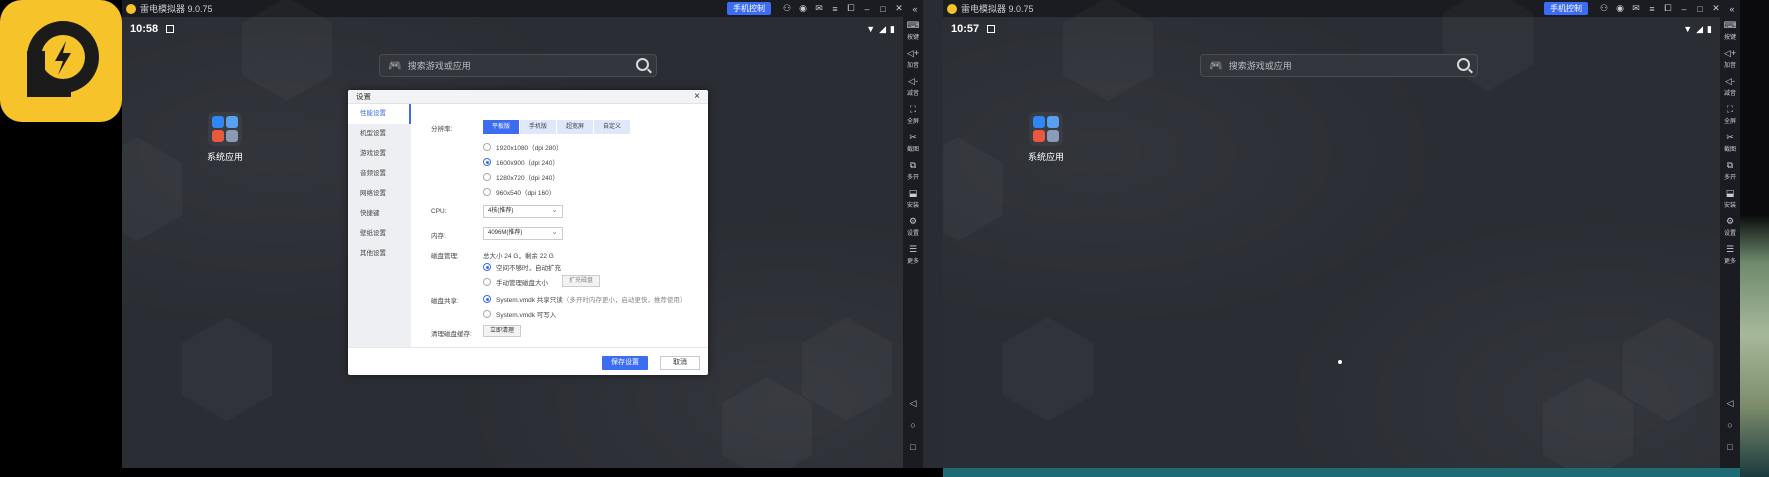 The width and height of the screenshot is (1769, 477). What do you see at coordinates (1730, 193) in the screenshot?
I see `install-icon: ⬓` at bounding box center [1730, 193].